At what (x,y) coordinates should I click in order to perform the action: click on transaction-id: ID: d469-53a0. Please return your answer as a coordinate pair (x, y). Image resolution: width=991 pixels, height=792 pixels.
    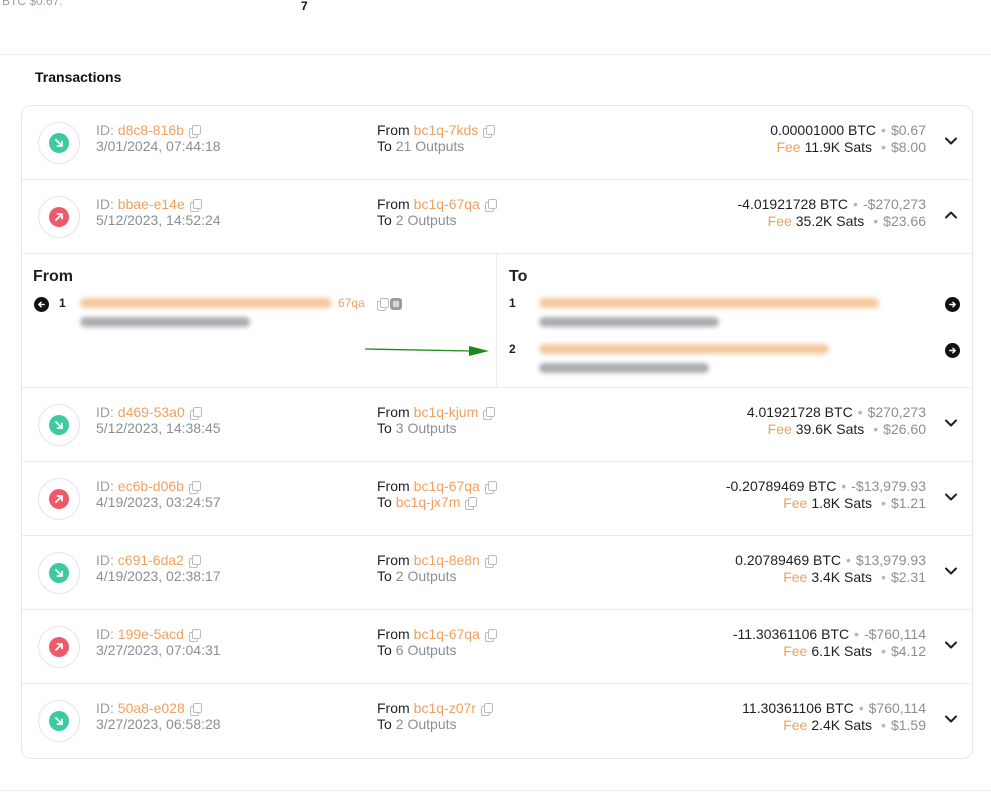
    Looking at the image, I should click on (149, 412).